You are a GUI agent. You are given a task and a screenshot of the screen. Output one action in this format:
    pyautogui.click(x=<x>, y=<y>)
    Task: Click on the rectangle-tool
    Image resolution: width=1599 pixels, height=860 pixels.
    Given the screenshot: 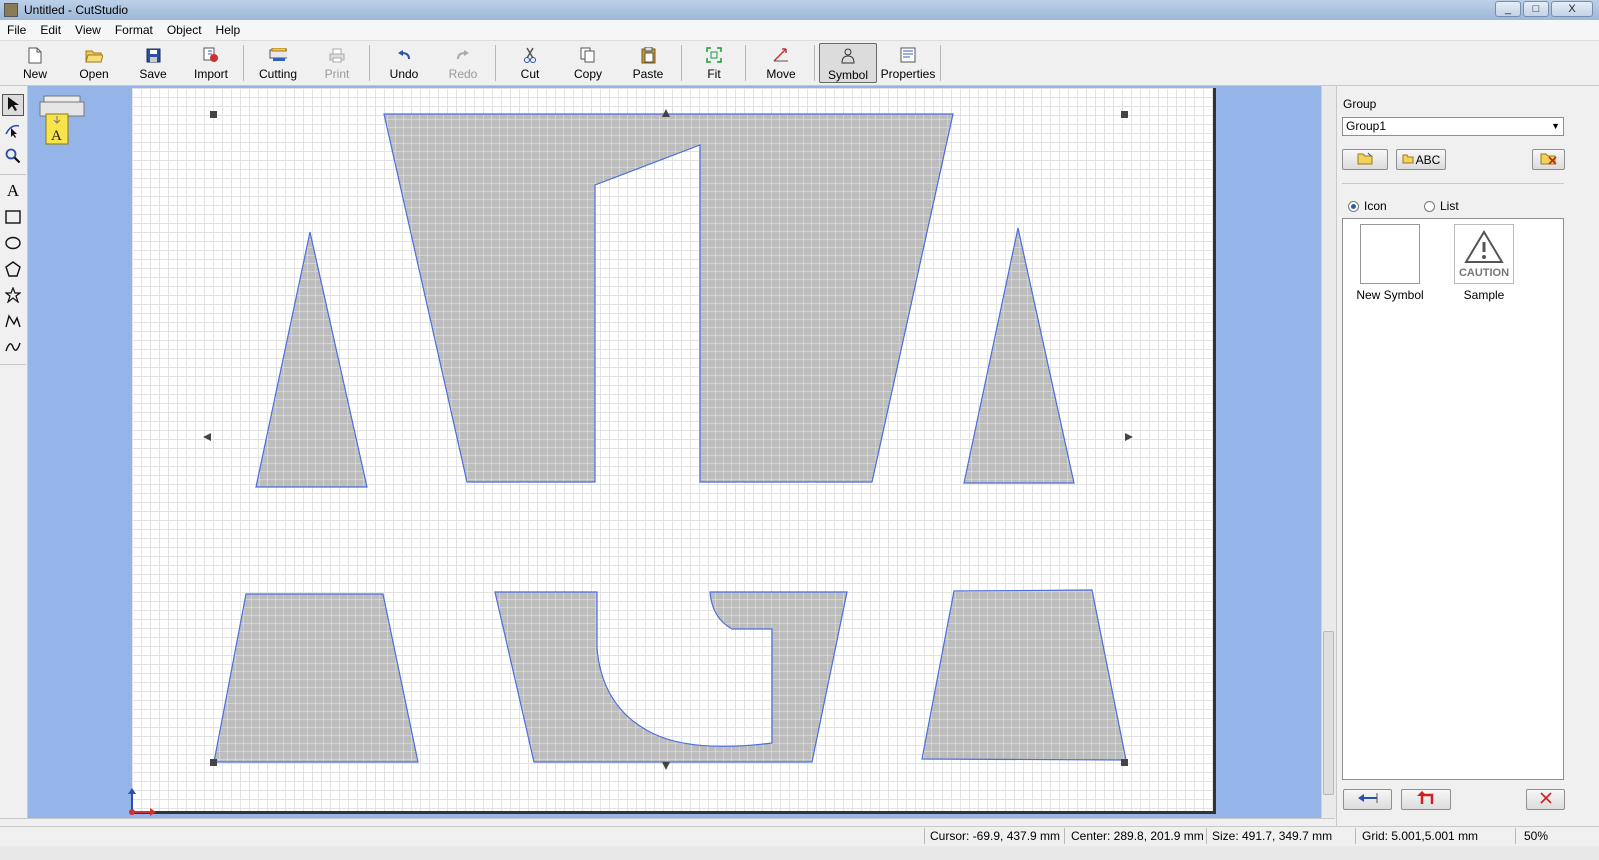 What is the action you would take?
    pyautogui.click(x=13, y=218)
    